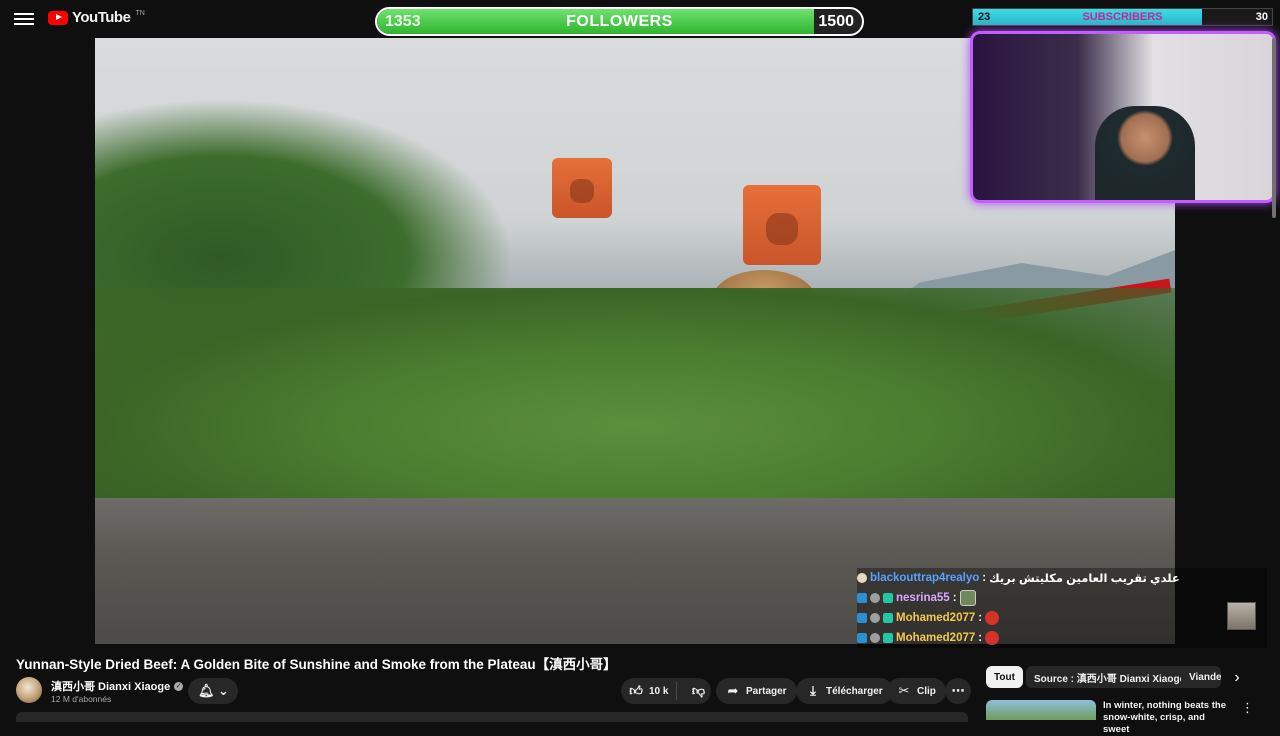  What do you see at coordinates (923, 598) in the screenshot?
I see `chat-username: nesrina55` at bounding box center [923, 598].